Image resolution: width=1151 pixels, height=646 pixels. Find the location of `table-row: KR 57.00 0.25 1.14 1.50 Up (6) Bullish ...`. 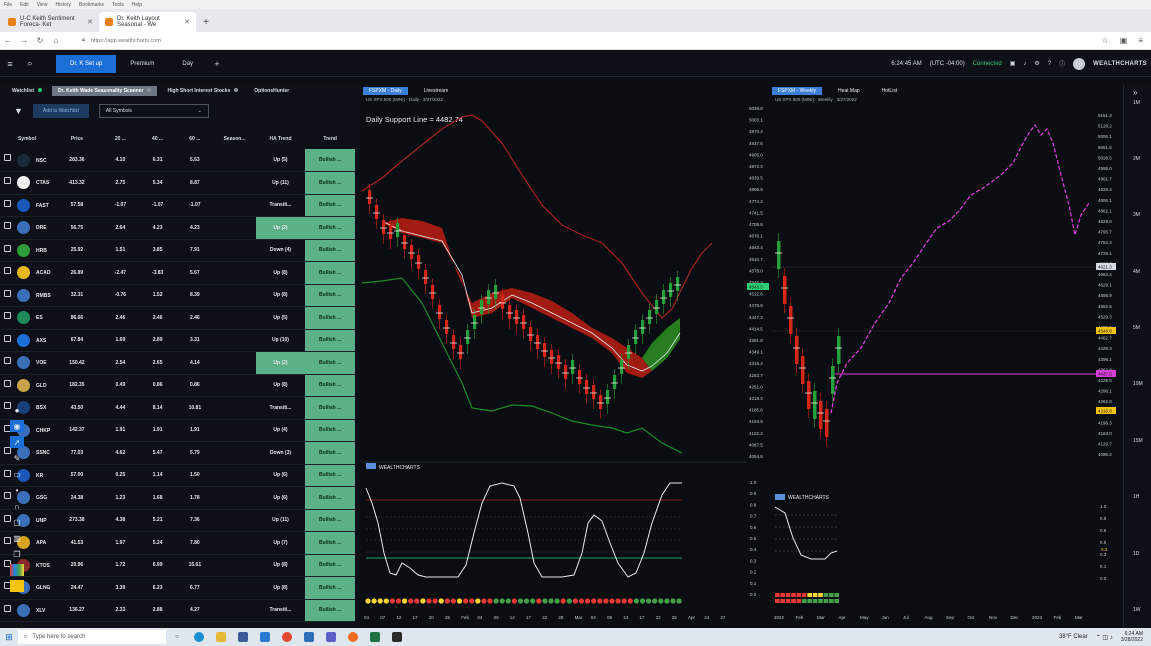

table-row: KR 57.00 0.25 1.14 1.50 Up (6) Bullish ... is located at coordinates (177, 475).